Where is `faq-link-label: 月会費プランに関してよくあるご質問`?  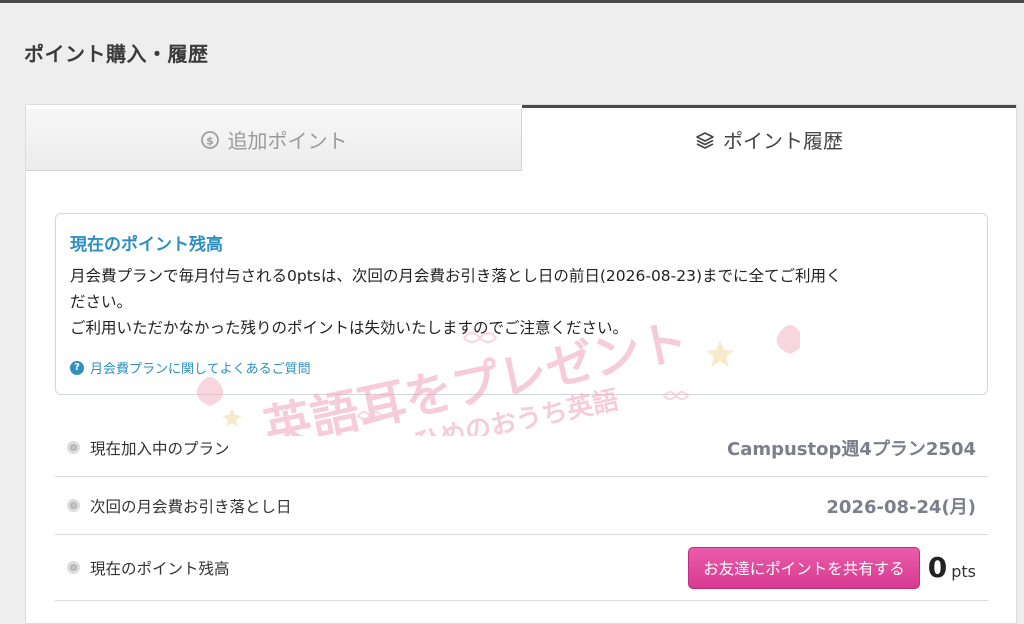
faq-link-label: 月会費プランに関してよくあるご質問 is located at coordinates (200, 369).